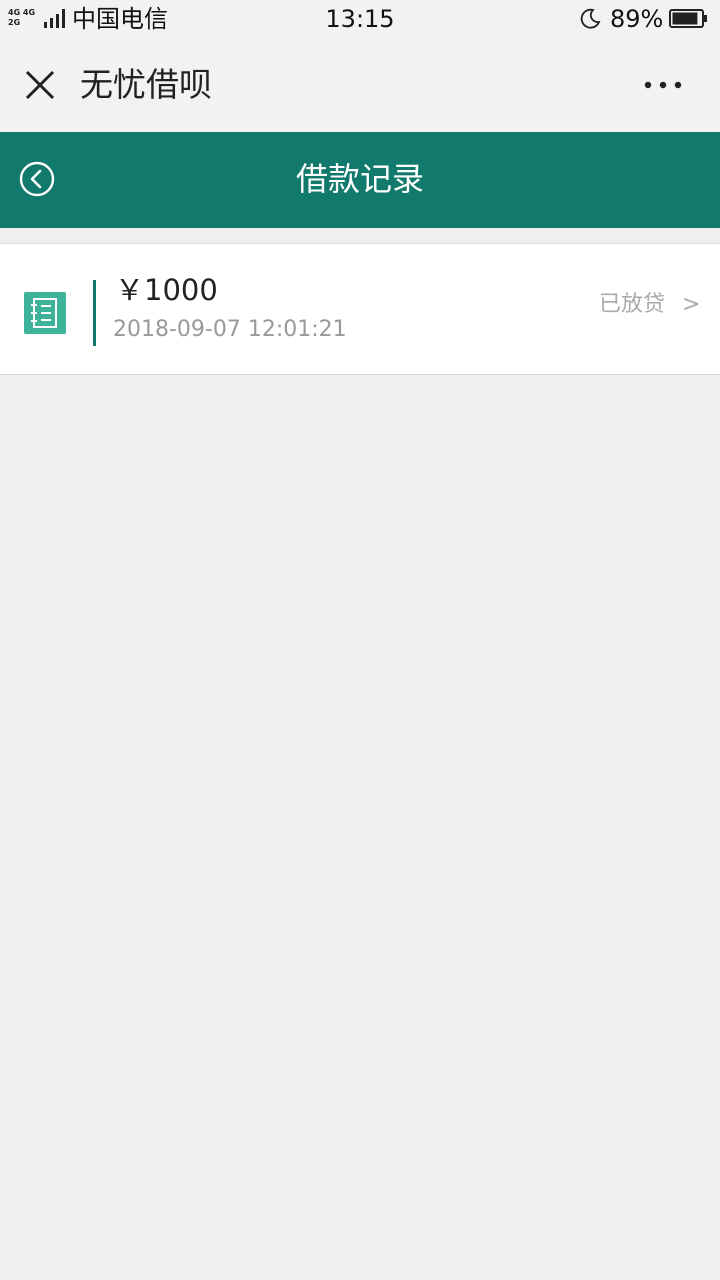 The width and height of the screenshot is (720, 1280). I want to click on status-bar: 4G 4G 2G 中国电信 13:15 89%, so click(360, 19).